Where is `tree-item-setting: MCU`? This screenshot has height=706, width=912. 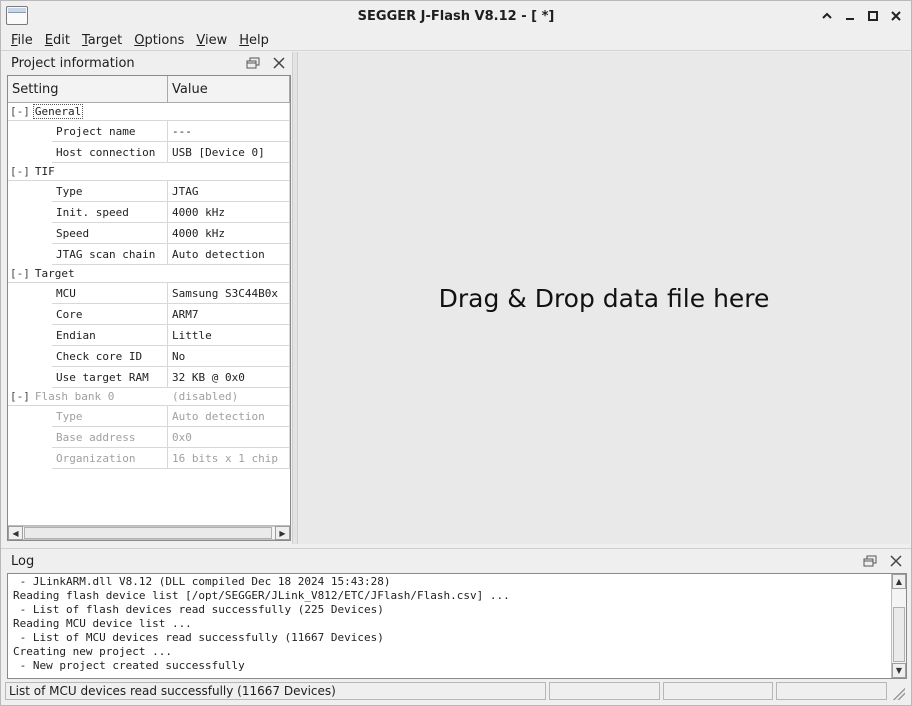 tree-item-setting: MCU is located at coordinates (110, 293).